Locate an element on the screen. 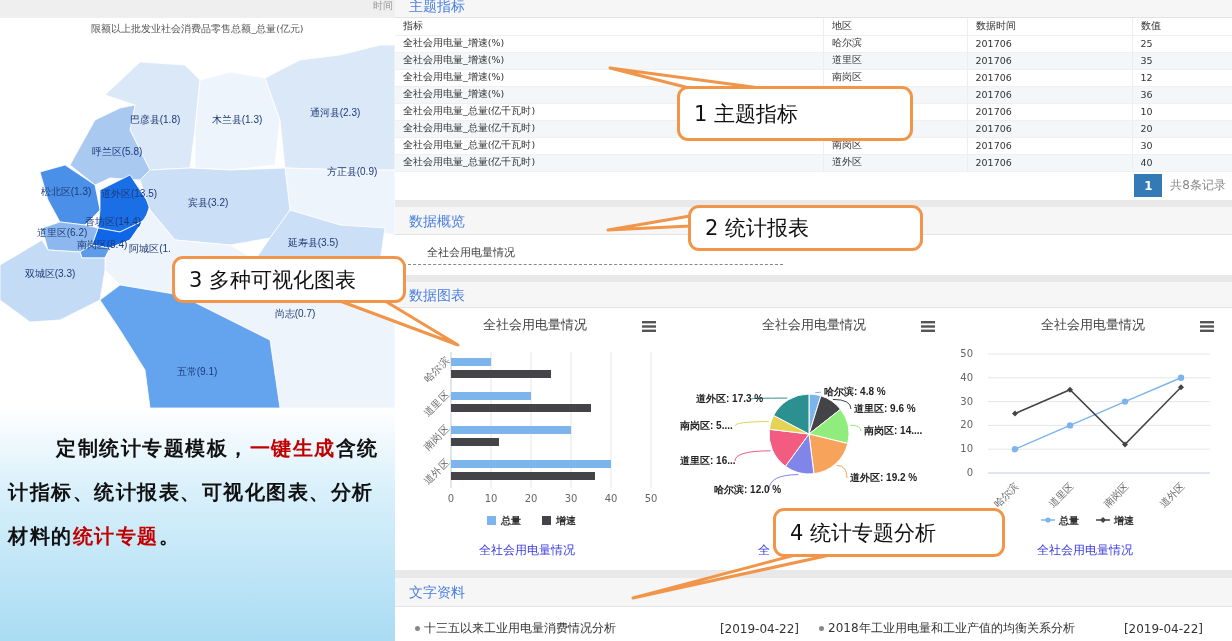 The image size is (1232, 641). callout: 3 多种可视化图表 is located at coordinates (289, 279).